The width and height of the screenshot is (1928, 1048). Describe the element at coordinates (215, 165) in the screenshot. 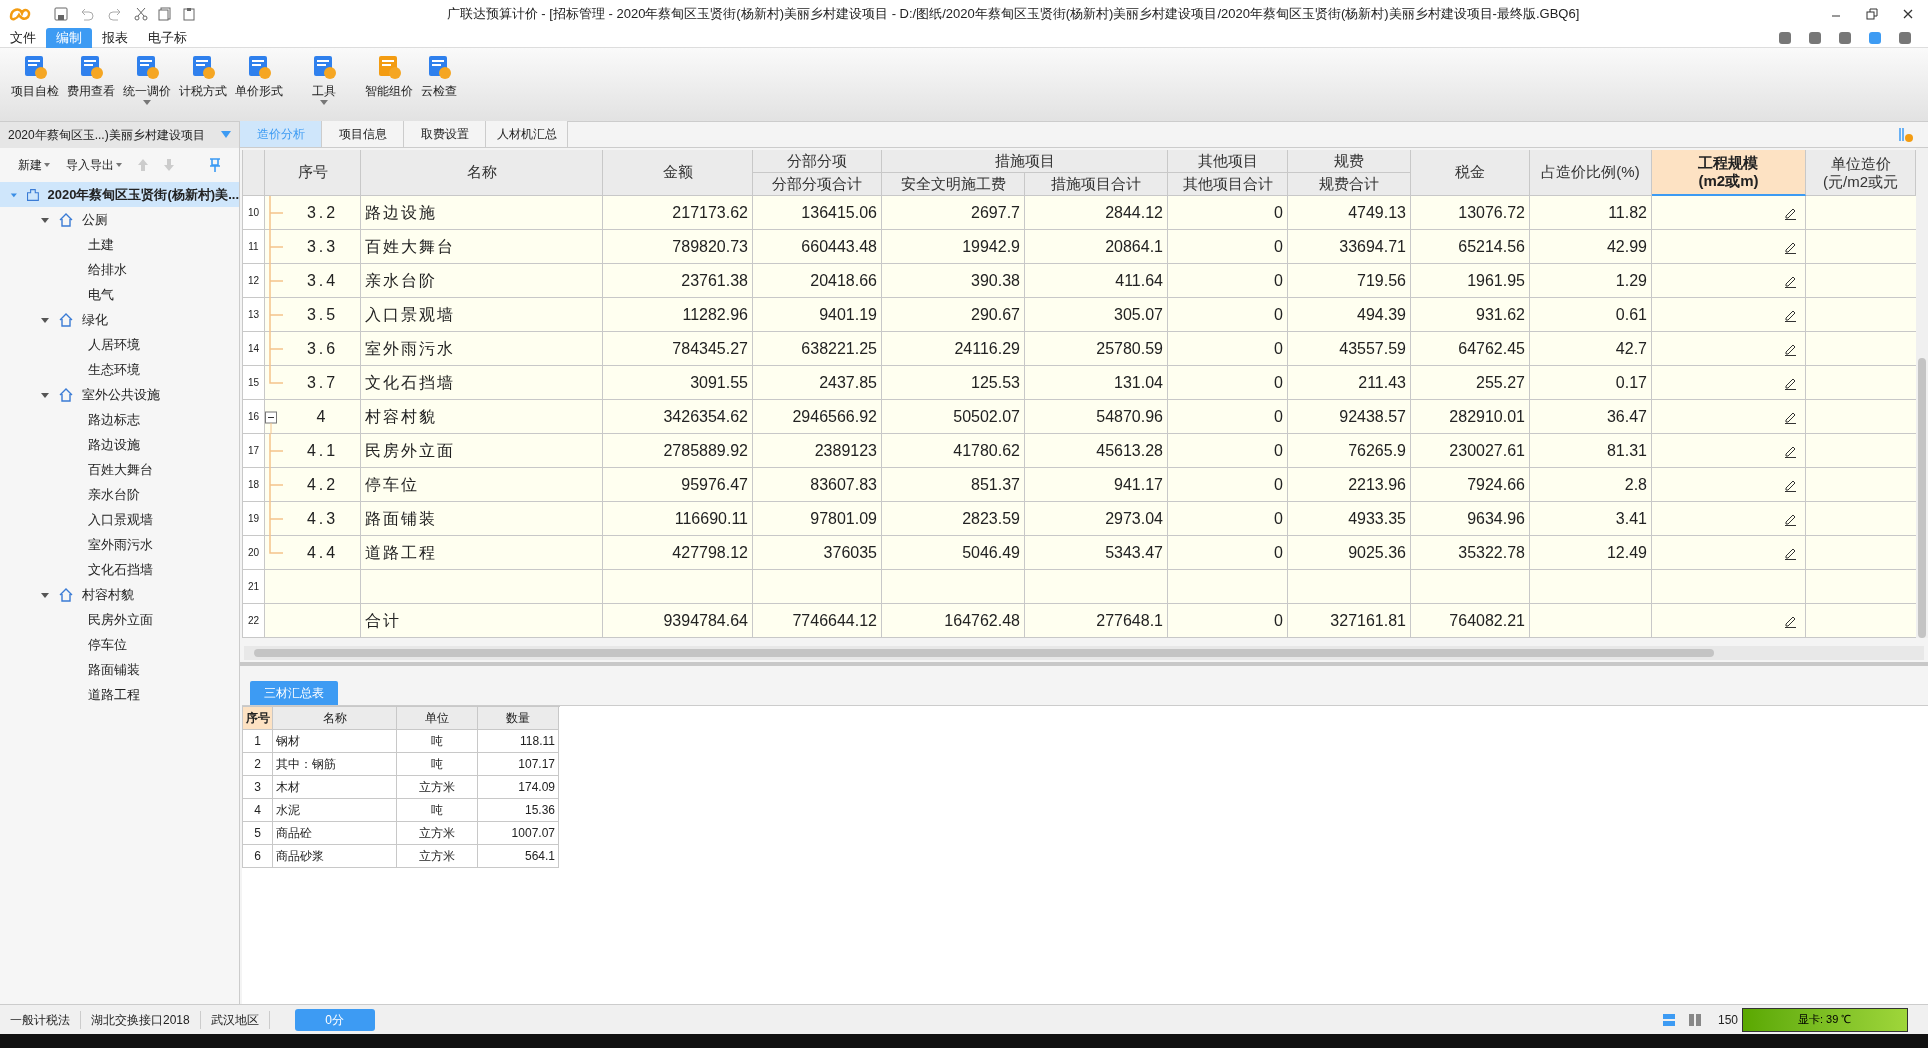

I see `pin-icon` at that location.